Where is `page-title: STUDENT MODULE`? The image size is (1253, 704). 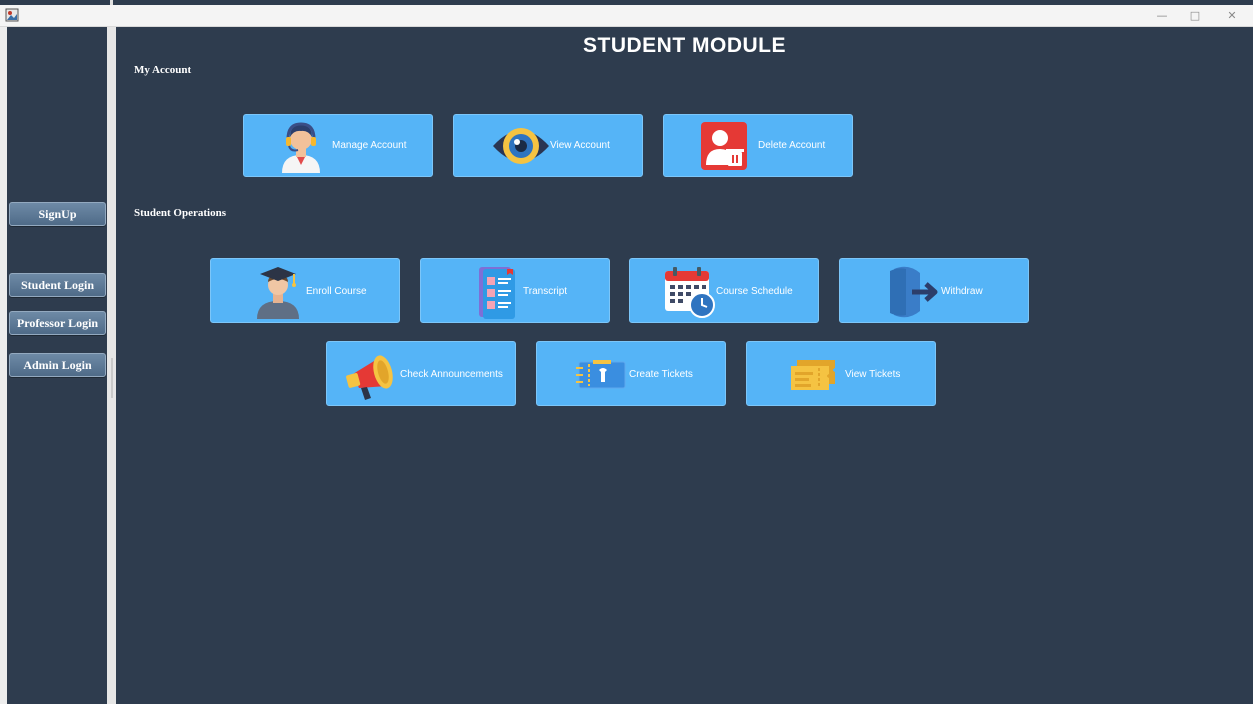 page-title: STUDENT MODULE is located at coordinates (684, 45).